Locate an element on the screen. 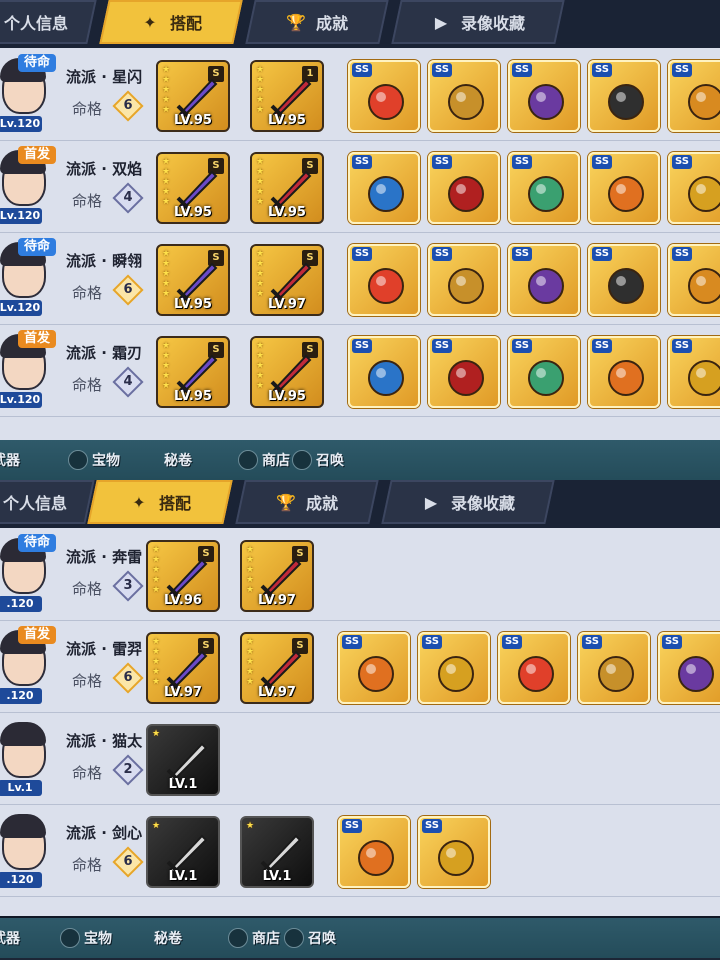 The width and height of the screenshot is (720, 960). level-badge: Lv.120 is located at coordinates (21, 124).